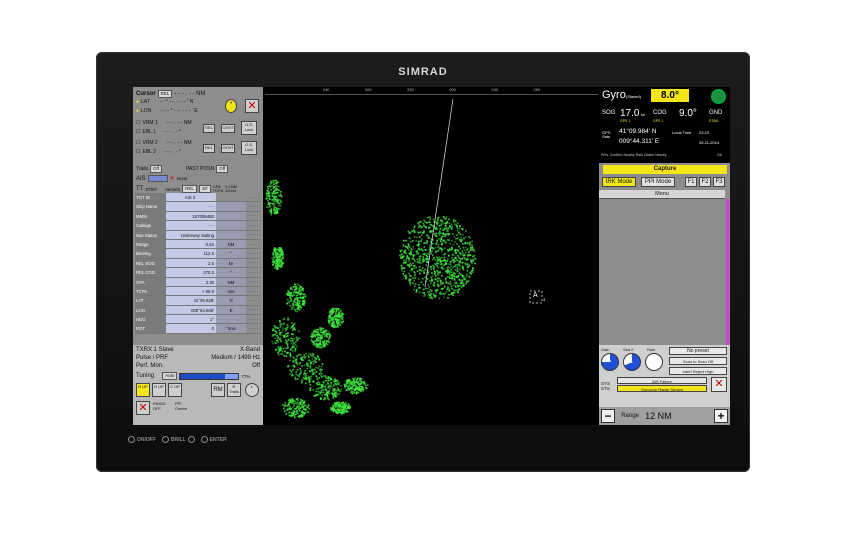  What do you see at coordinates (138, 132) in the screenshot?
I see `ebl1-checkbox: ☐` at bounding box center [138, 132].